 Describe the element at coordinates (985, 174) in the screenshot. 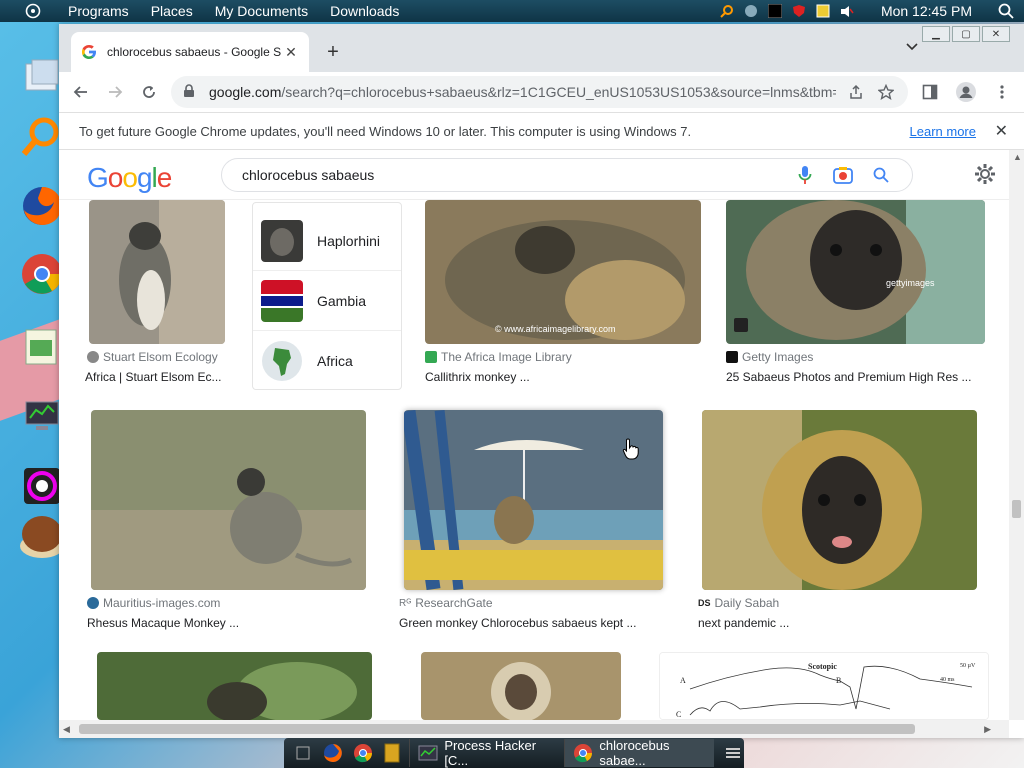

I see `settings-gear-icon` at that location.